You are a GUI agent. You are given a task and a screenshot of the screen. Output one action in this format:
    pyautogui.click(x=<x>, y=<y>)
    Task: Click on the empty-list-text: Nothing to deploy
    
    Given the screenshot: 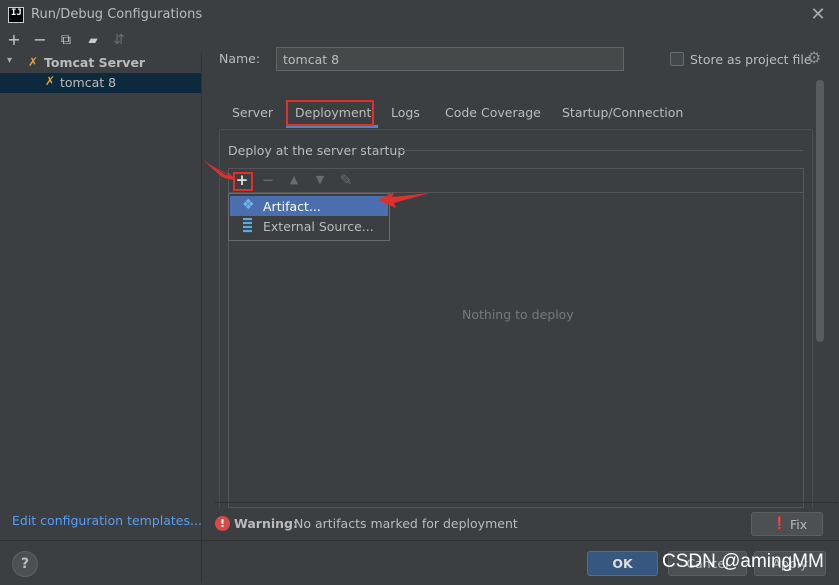 What is the action you would take?
    pyautogui.click(x=518, y=314)
    